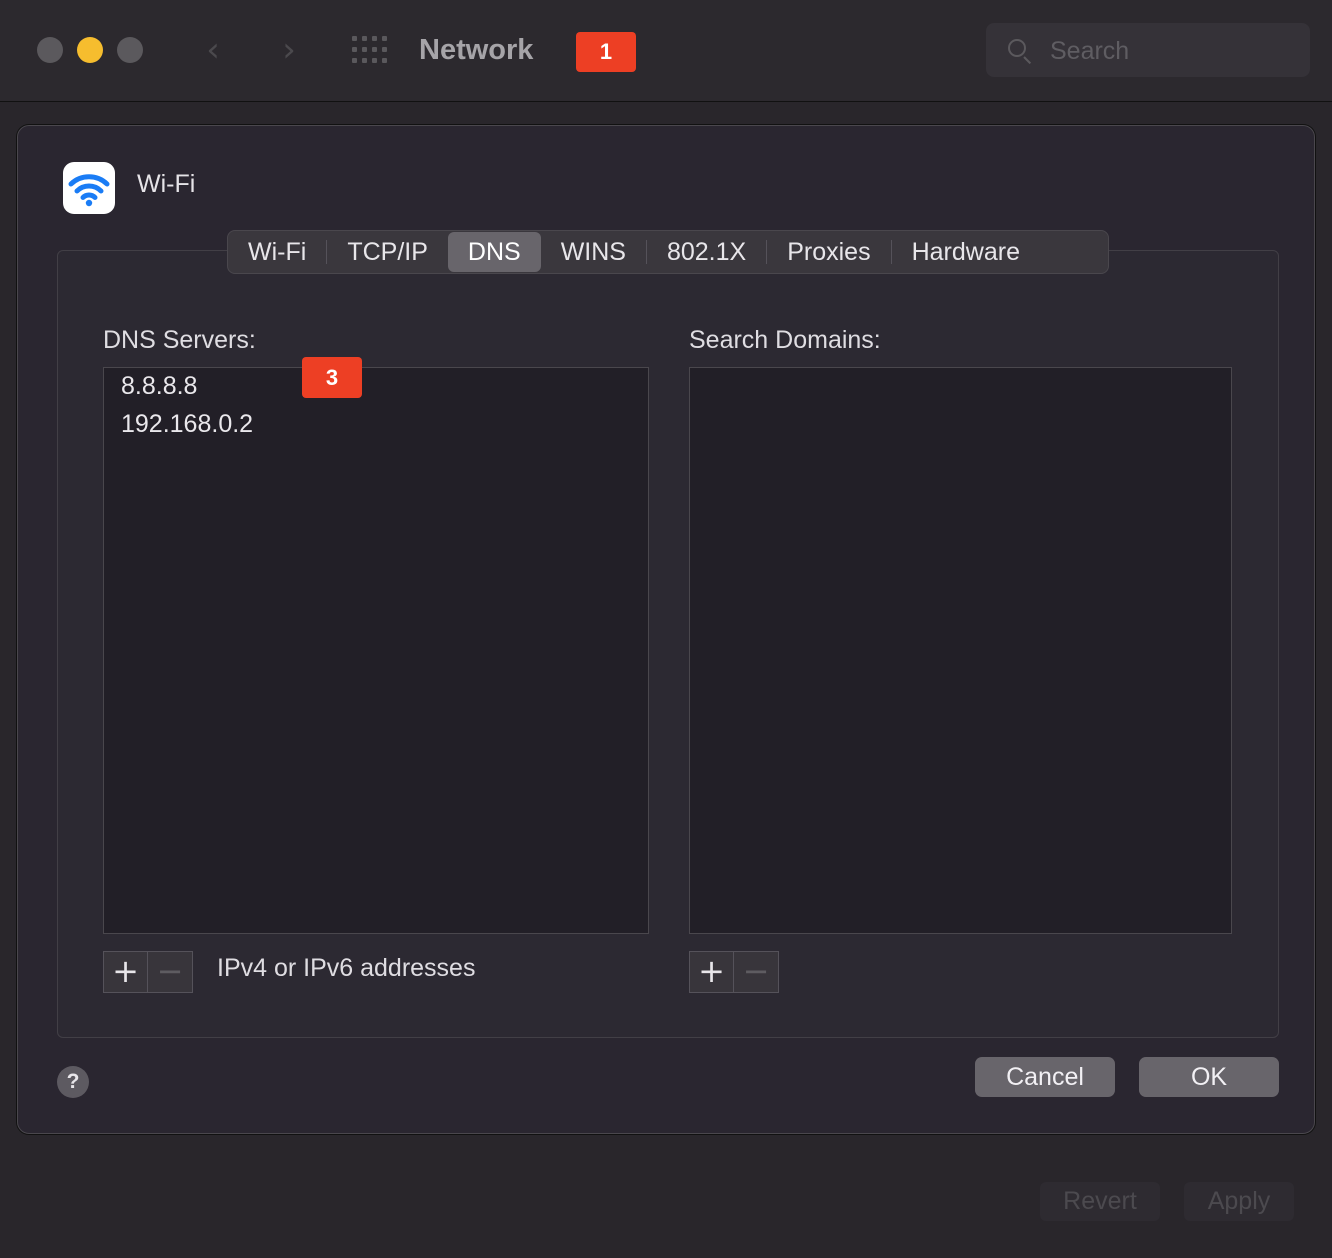  I want to click on dns-add-remove-control: + −, so click(148, 972).